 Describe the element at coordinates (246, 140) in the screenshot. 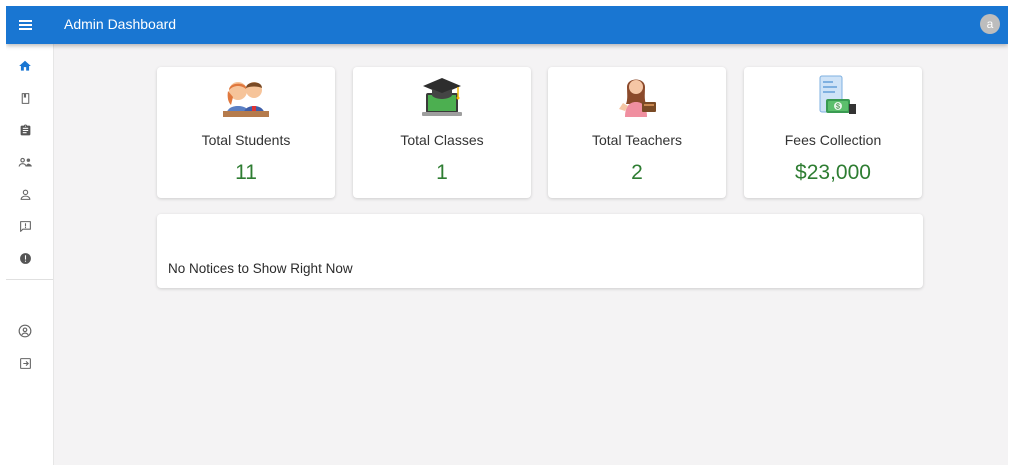

I see `stat-label: Total Students` at that location.